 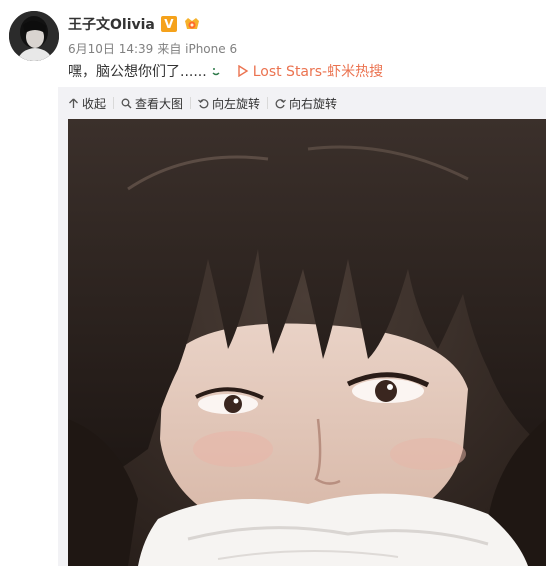 I want to click on post-meta: 6月10日 14:39 来自 iPhone 6, so click(x=152, y=48).